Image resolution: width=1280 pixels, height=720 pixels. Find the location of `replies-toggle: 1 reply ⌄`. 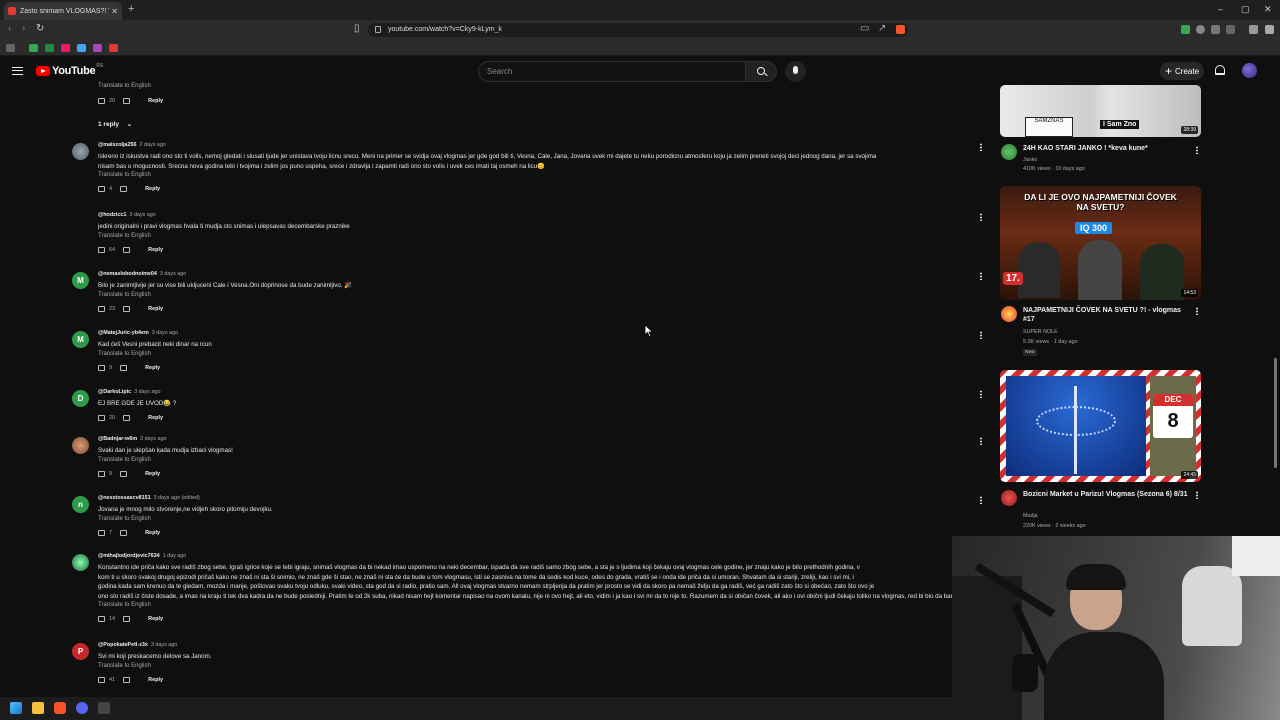

replies-toggle: 1 reply ⌄ is located at coordinates (115, 124).